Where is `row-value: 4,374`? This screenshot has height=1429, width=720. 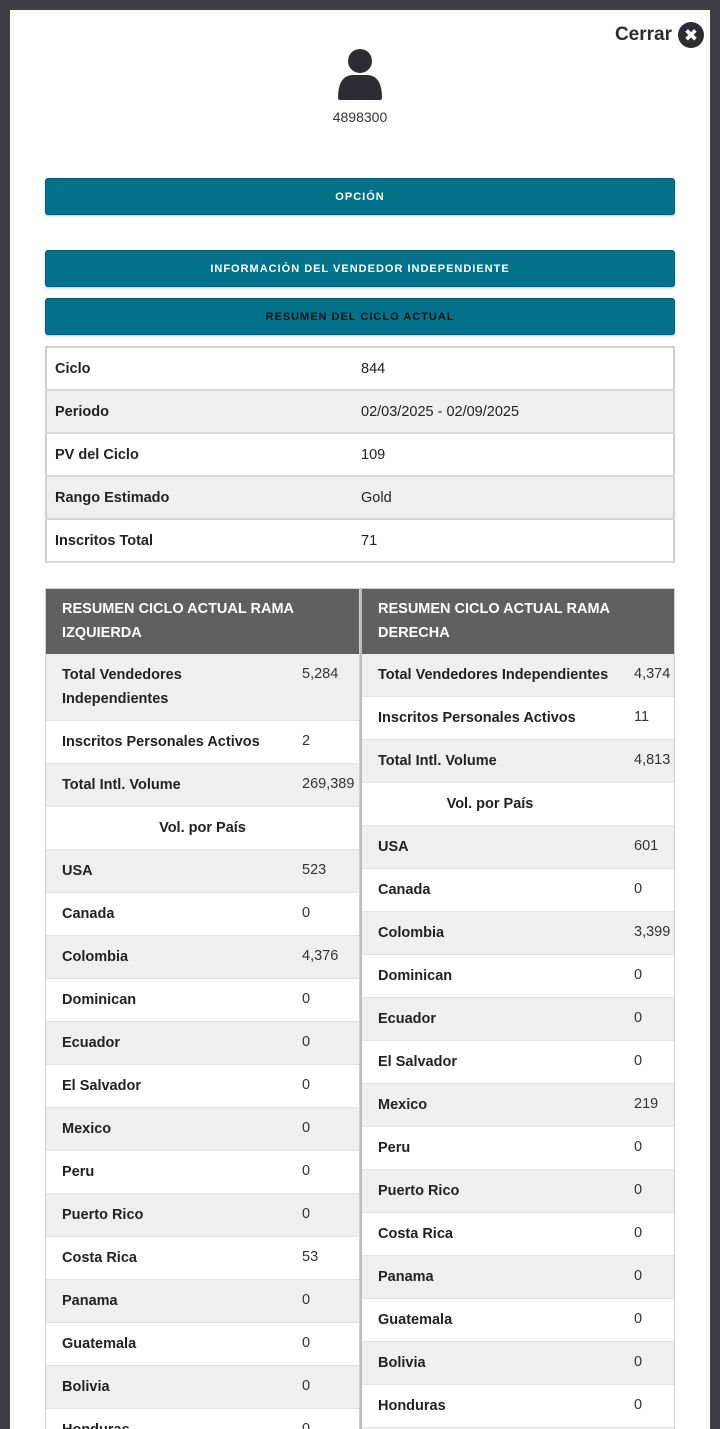
row-value: 4,374 is located at coordinates (652, 674).